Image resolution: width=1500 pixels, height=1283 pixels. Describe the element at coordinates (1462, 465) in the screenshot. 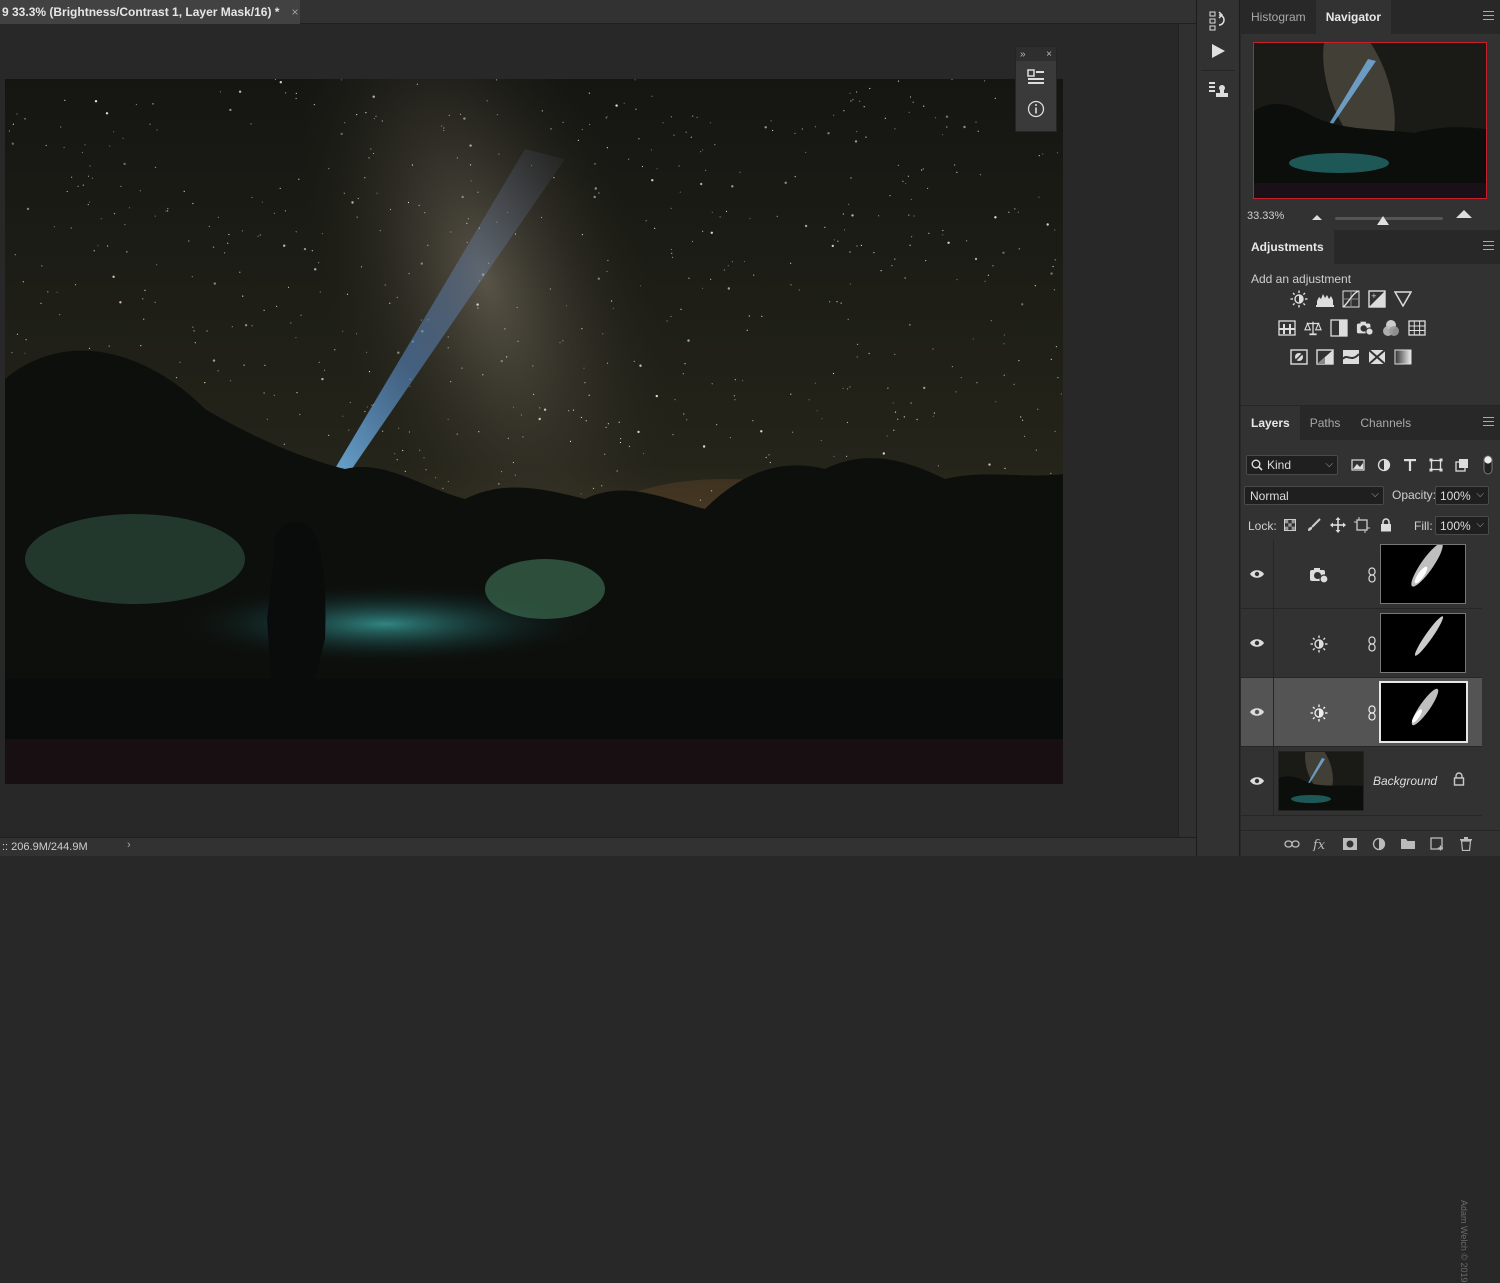

I see `filter-smart-object-icon` at that location.